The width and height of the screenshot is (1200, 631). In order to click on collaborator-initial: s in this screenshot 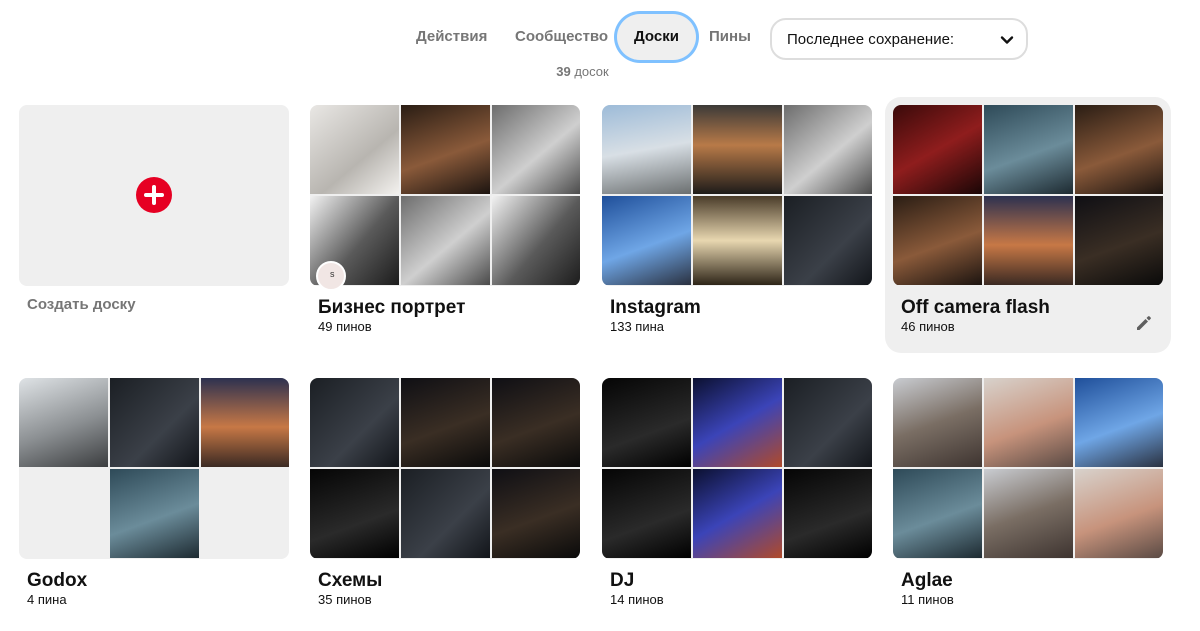, I will do `click(332, 274)`.